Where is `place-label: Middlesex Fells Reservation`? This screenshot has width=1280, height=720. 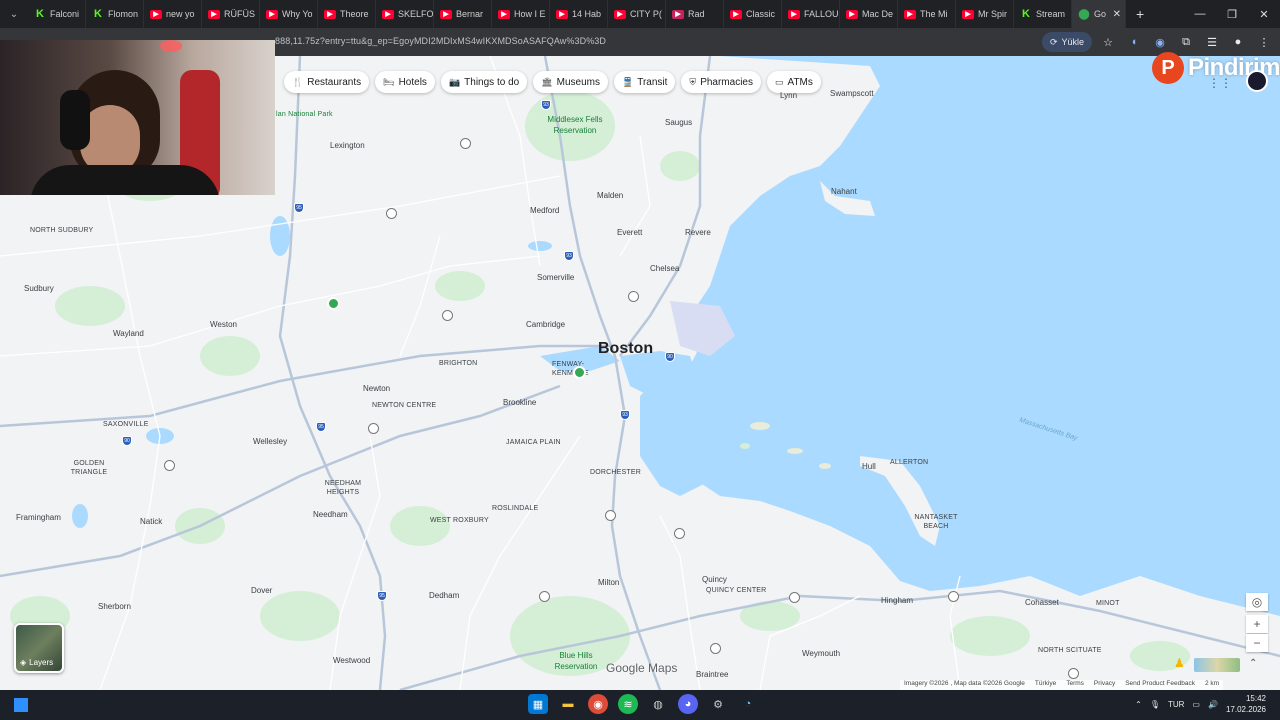
place-label: Middlesex Fells Reservation is located at coordinates (575, 125).